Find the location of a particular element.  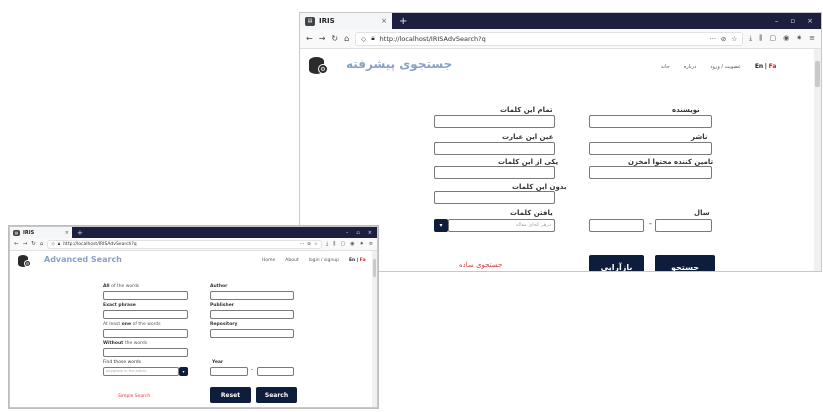

exact-phrase-label: عین این عبارت is located at coordinates (528, 137).